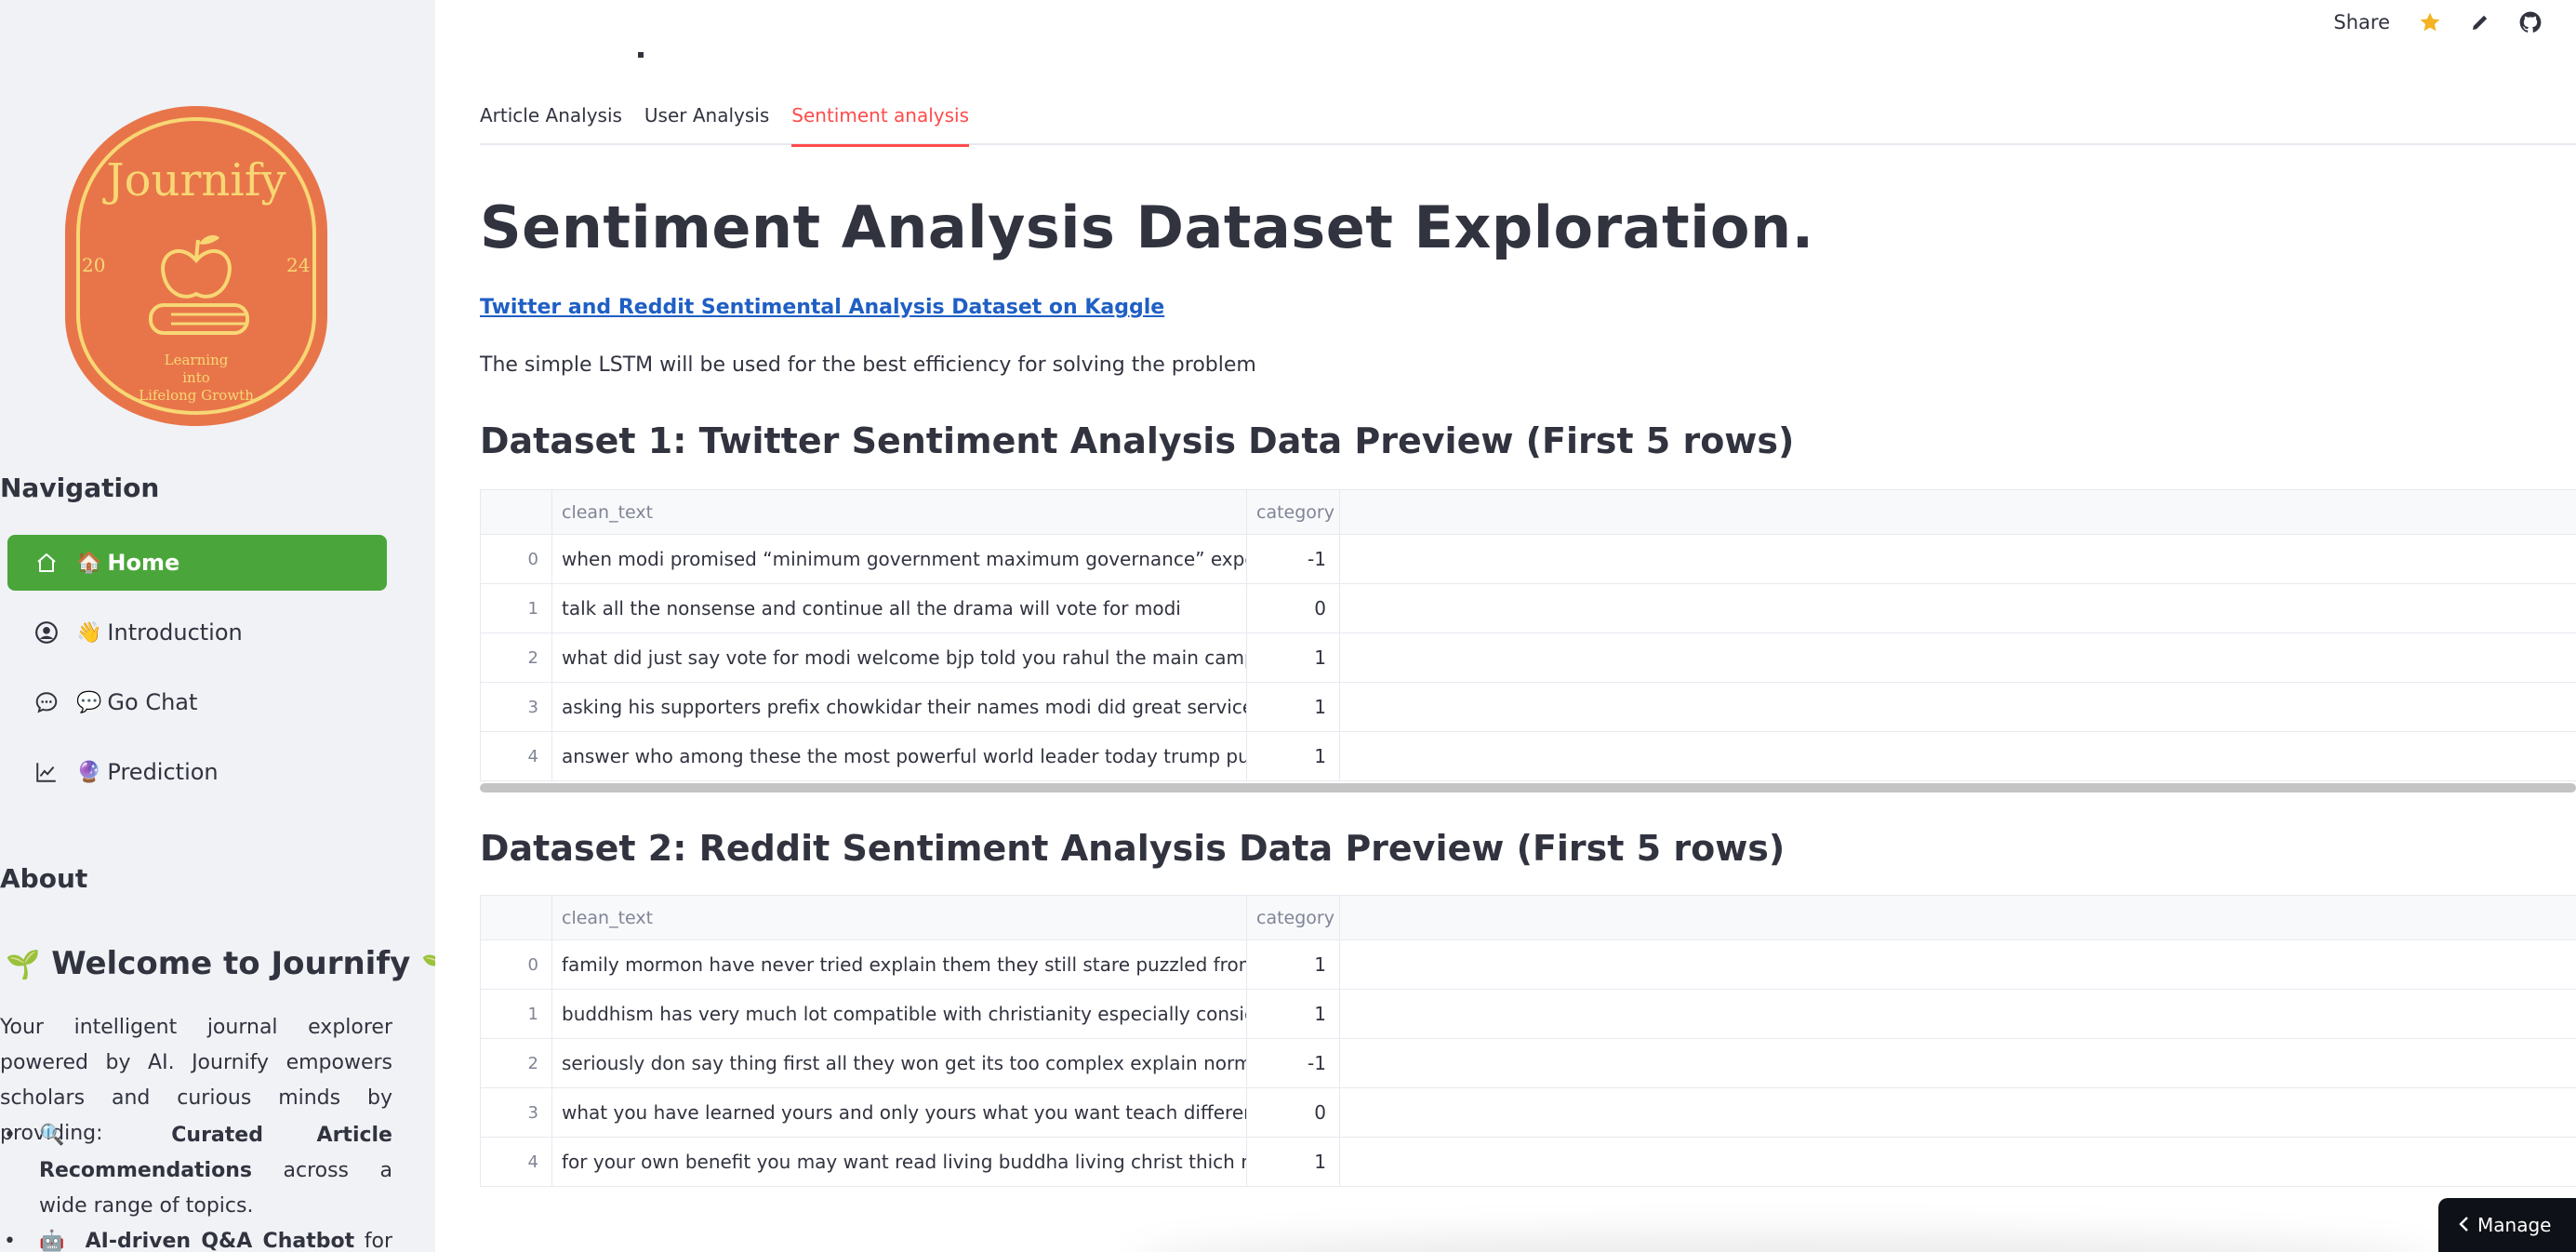 Image resolution: width=2576 pixels, height=1252 pixels. Describe the element at coordinates (46, 562) in the screenshot. I see `home-icon` at that location.